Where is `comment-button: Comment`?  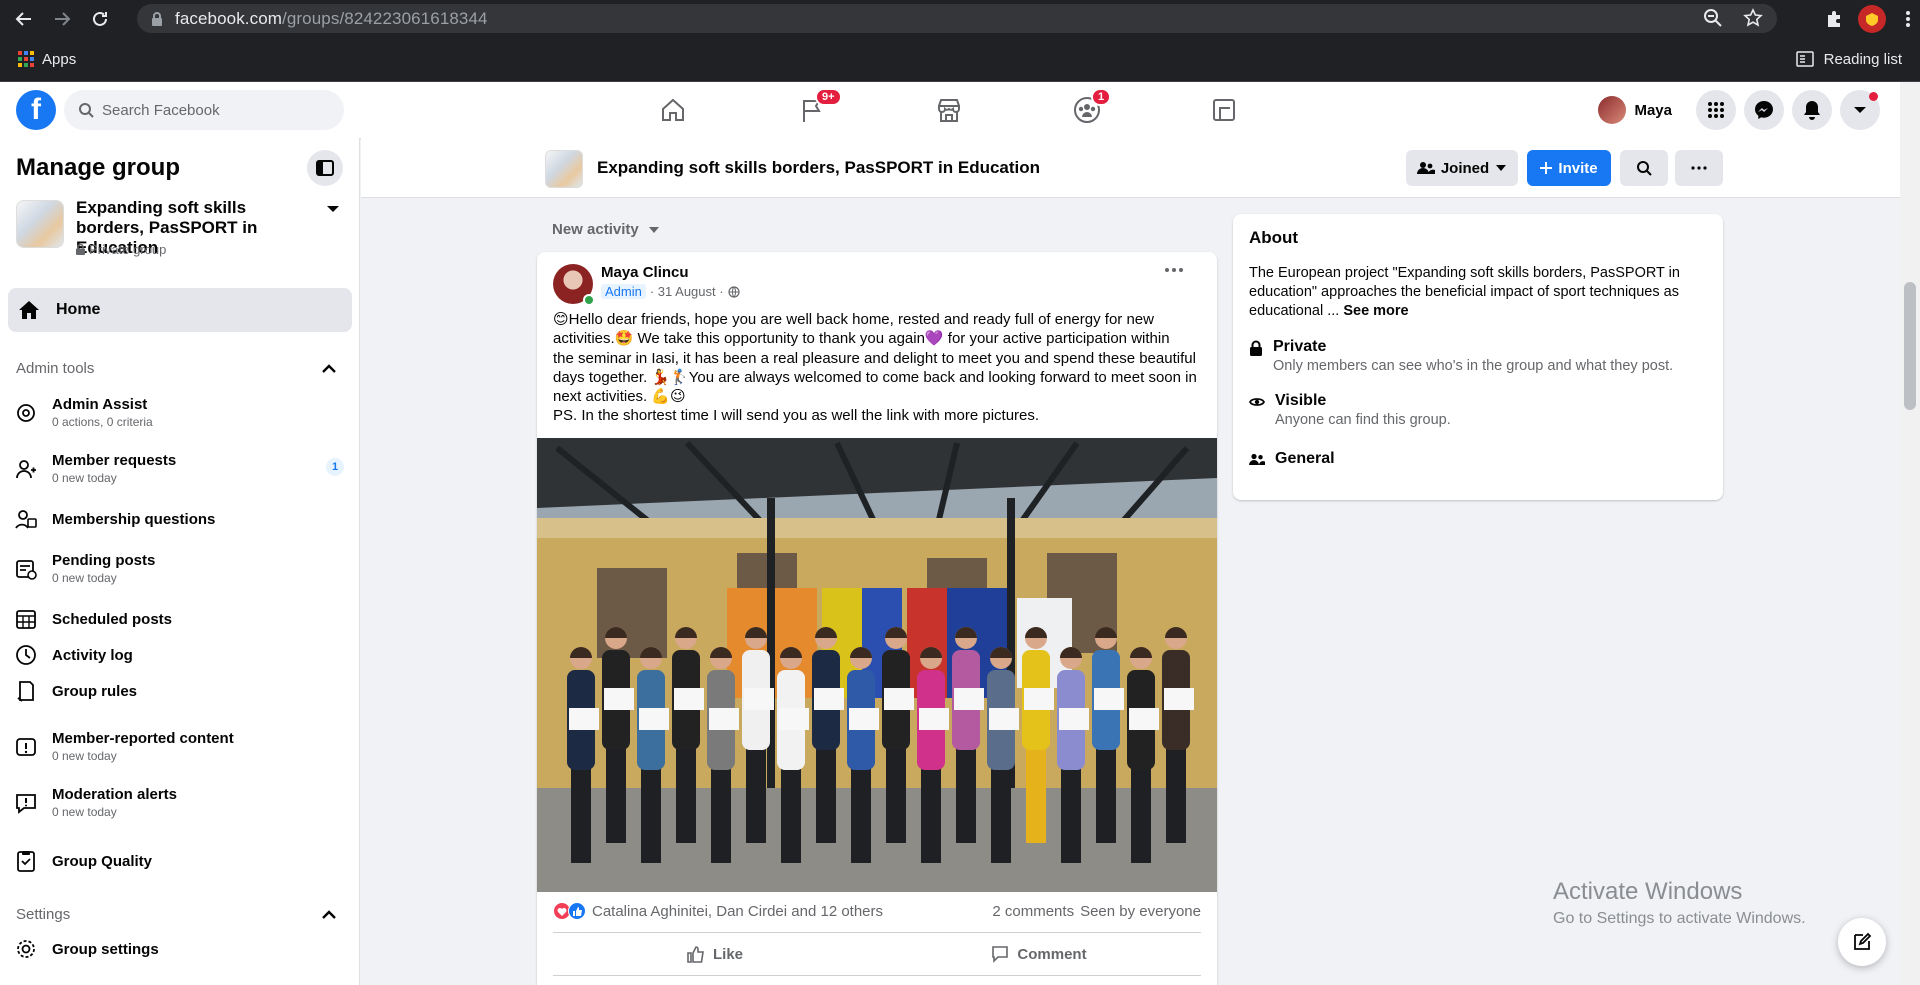 comment-button: Comment is located at coordinates (1039, 954).